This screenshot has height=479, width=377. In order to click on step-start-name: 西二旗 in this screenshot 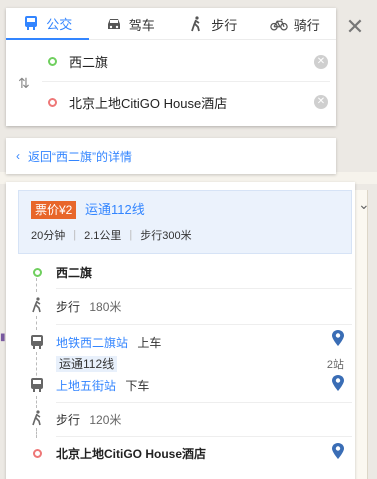, I will do `click(74, 273)`.